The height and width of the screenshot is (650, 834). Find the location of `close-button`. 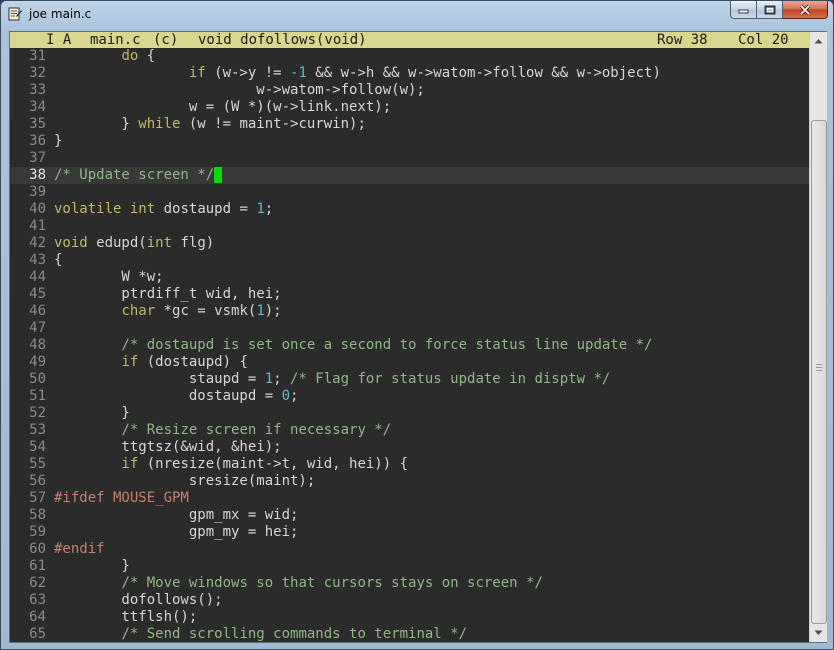

close-button is located at coordinates (805, 10).